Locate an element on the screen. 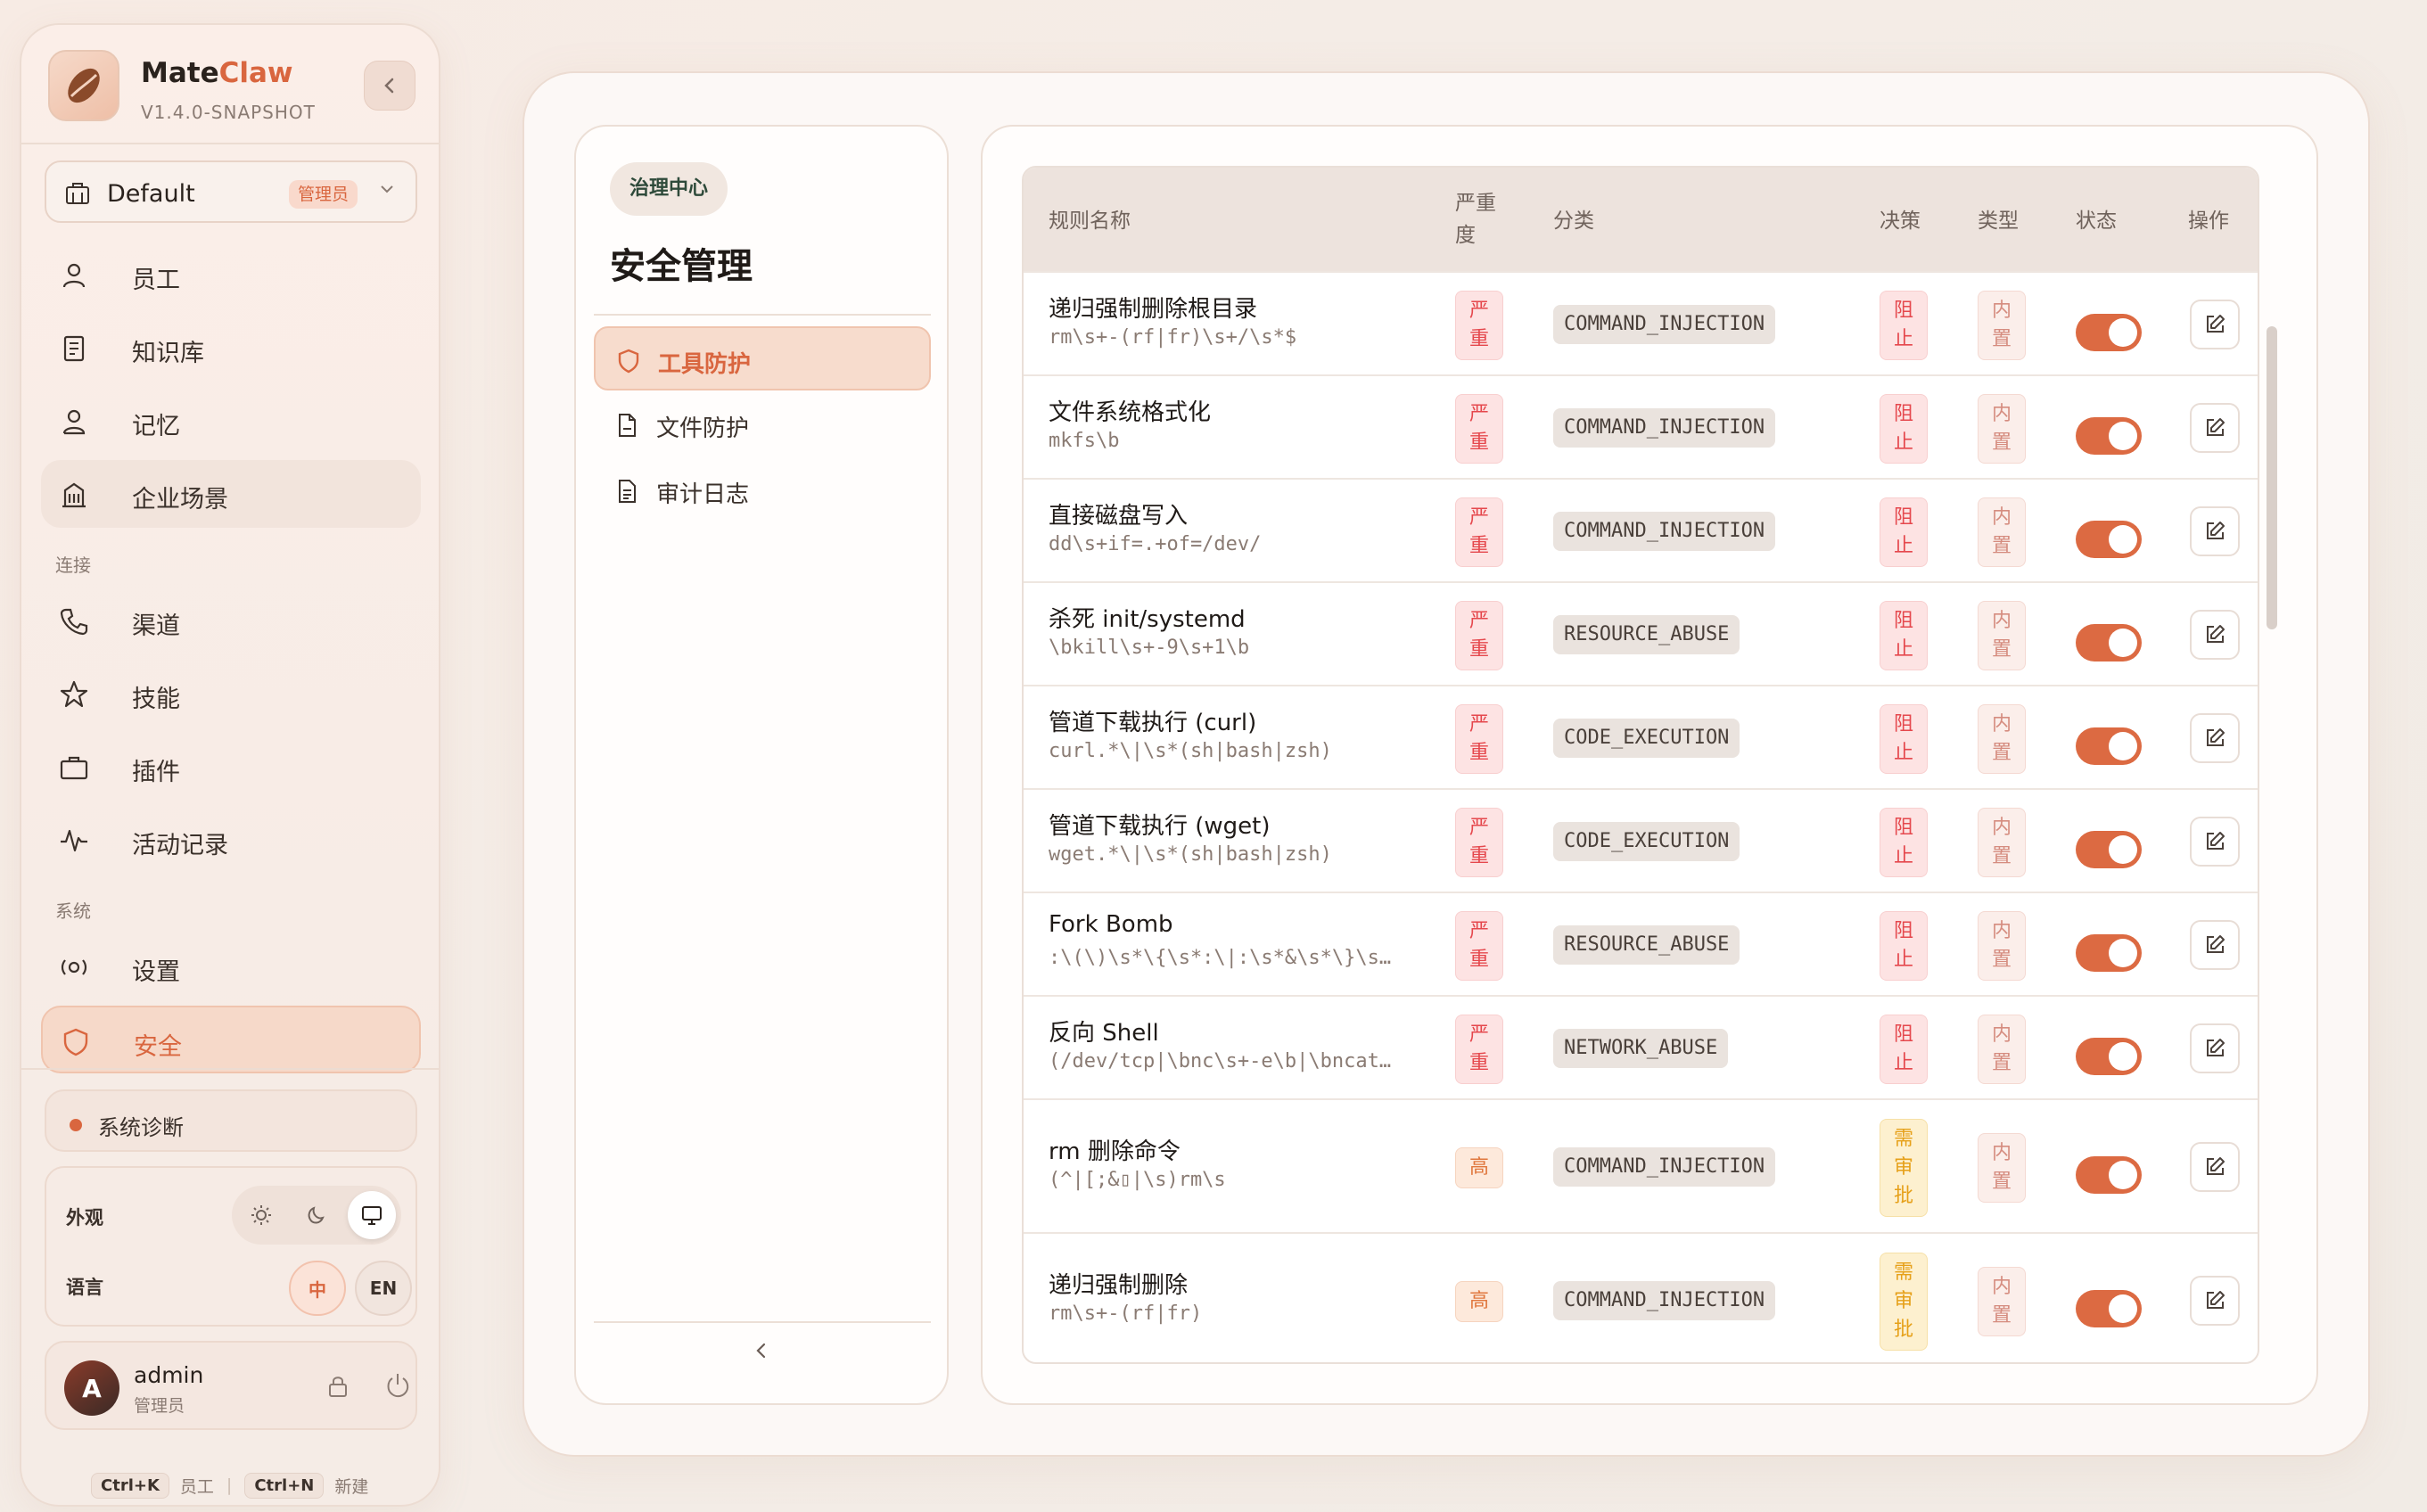  appearance-label: 外观 is located at coordinates (84, 1217).